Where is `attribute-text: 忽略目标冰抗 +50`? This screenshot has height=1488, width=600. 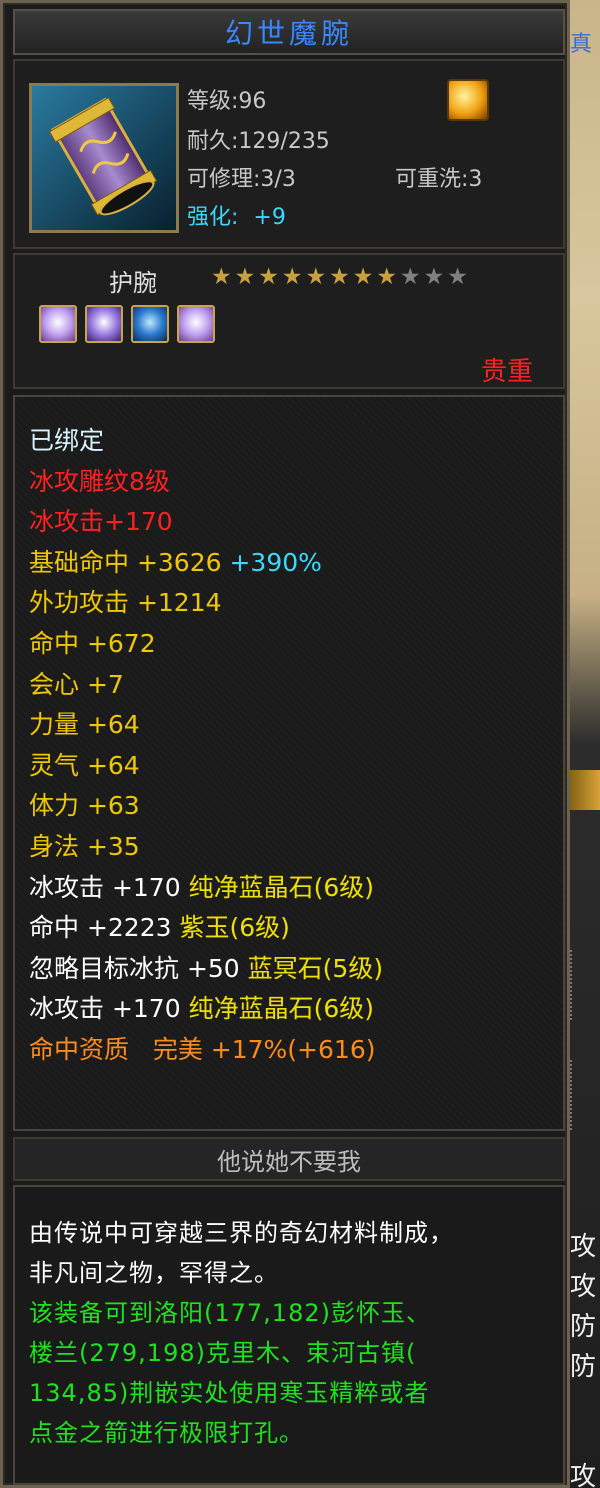
attribute-text: 忽略目标冰抗 +50 is located at coordinates (134, 968).